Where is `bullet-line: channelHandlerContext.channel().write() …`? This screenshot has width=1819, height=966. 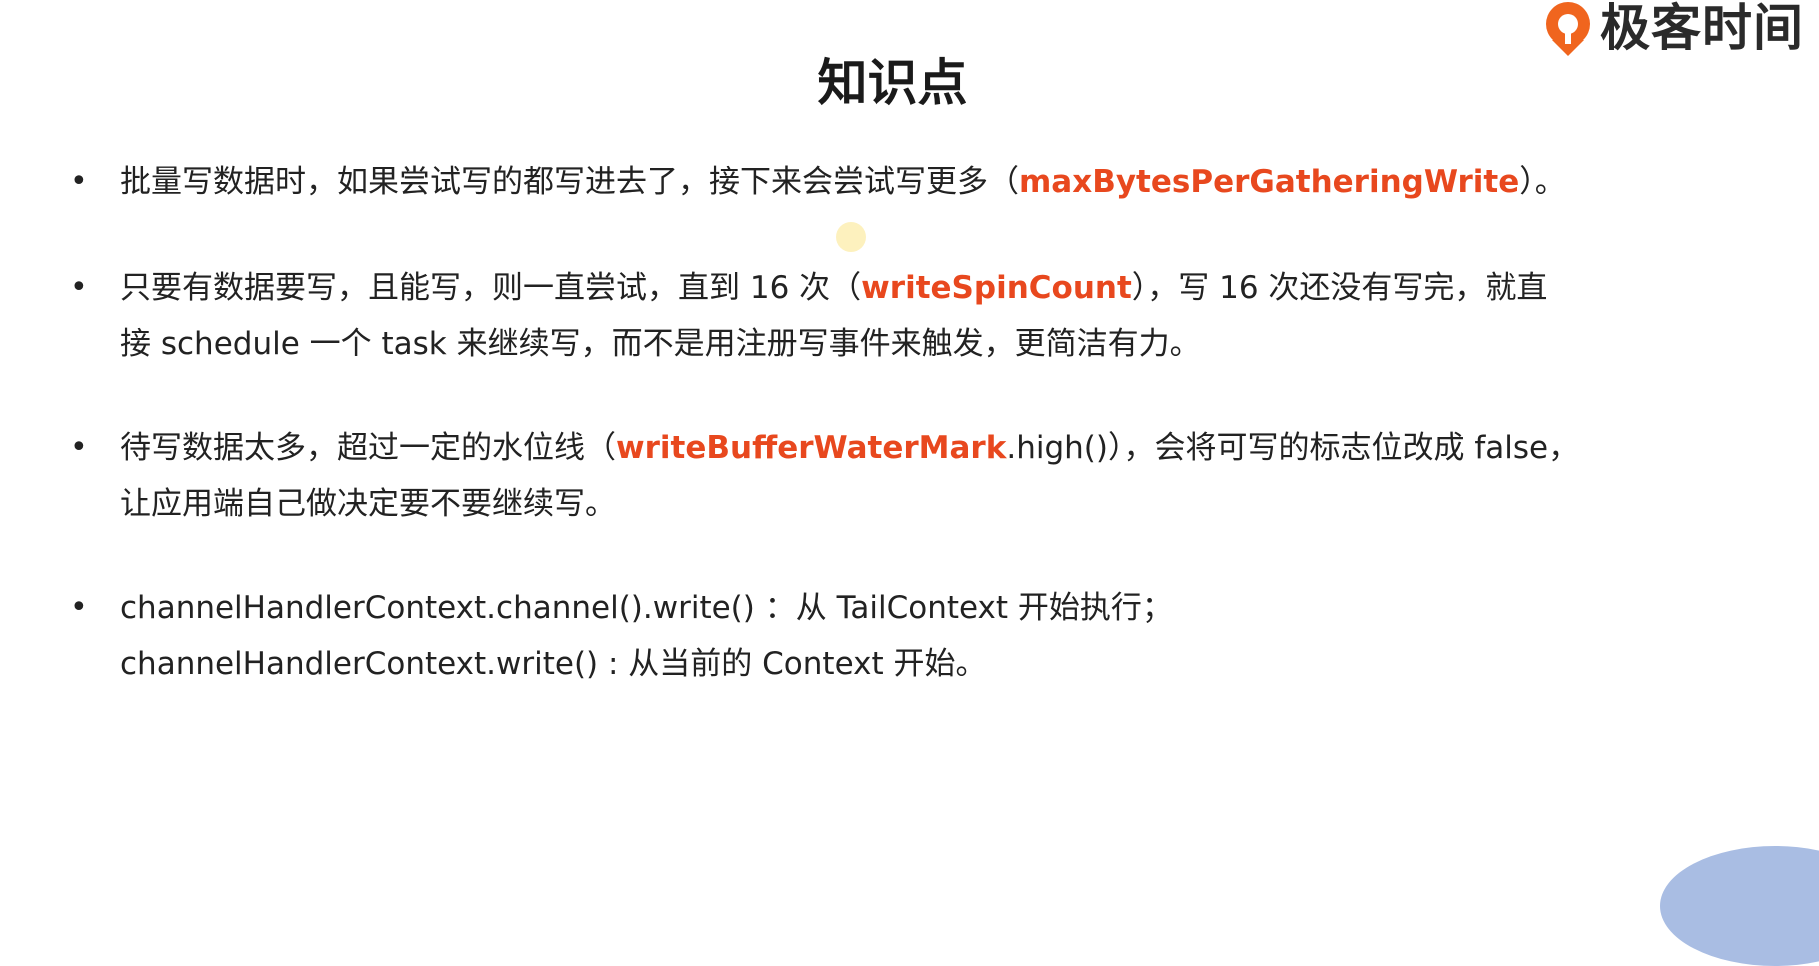
bullet-line: channelHandlerContext.channel().write() … is located at coordinates (646, 608).